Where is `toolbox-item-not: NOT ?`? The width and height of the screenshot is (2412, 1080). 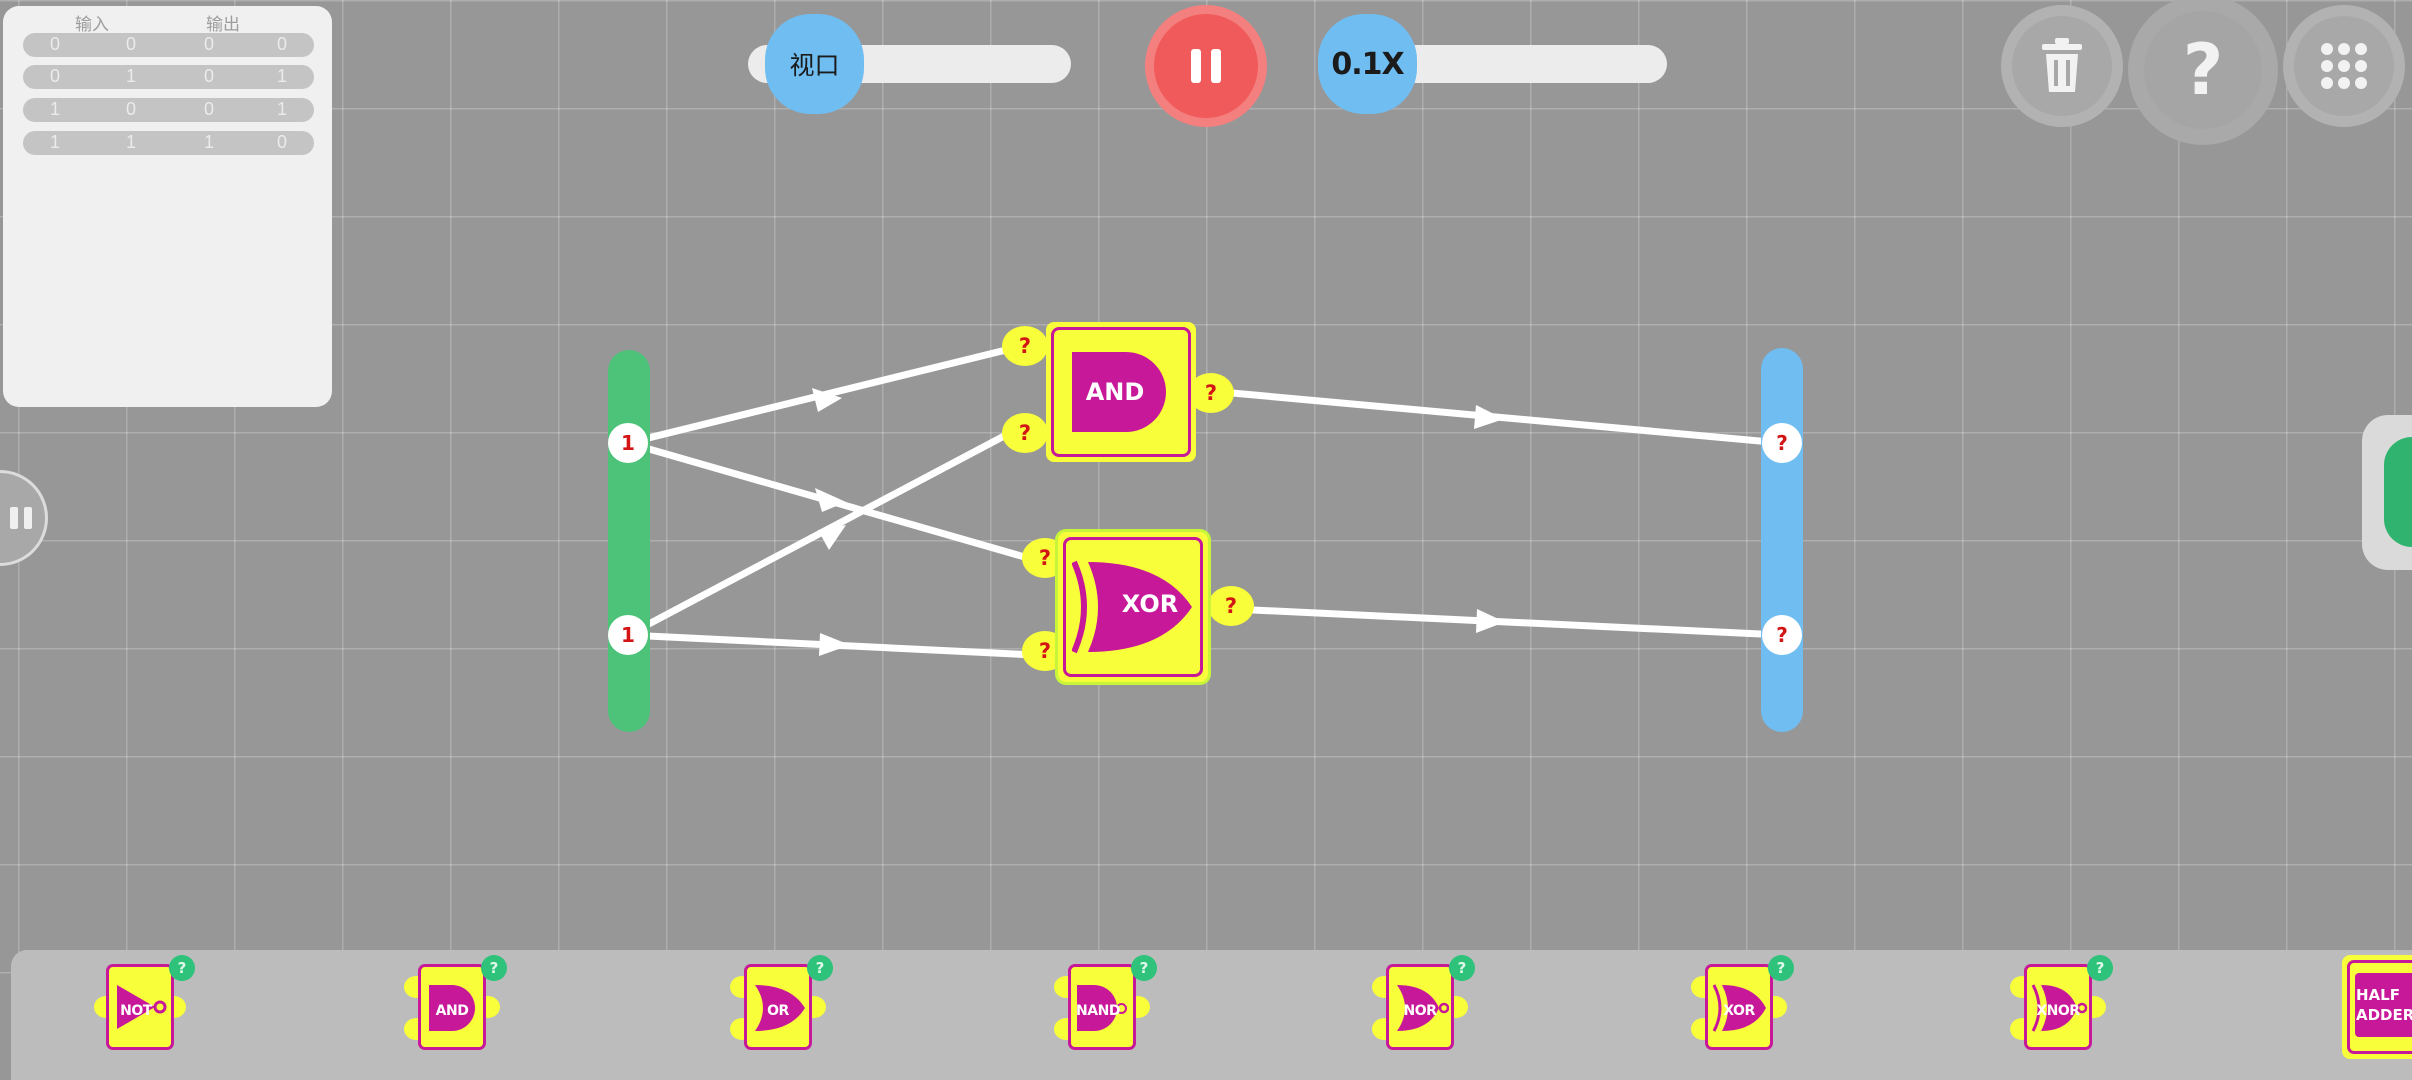
toolbox-item-not: NOT ? is located at coordinates (143, 1002).